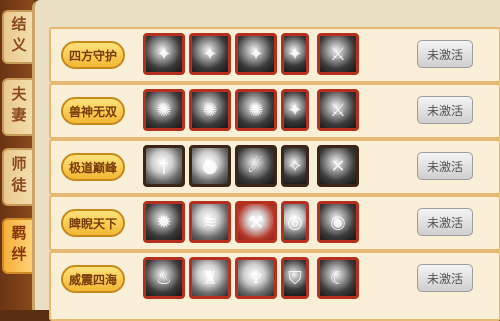  Describe the element at coordinates (256, 278) in the screenshot. I see `goblet-icon: ♆` at that location.